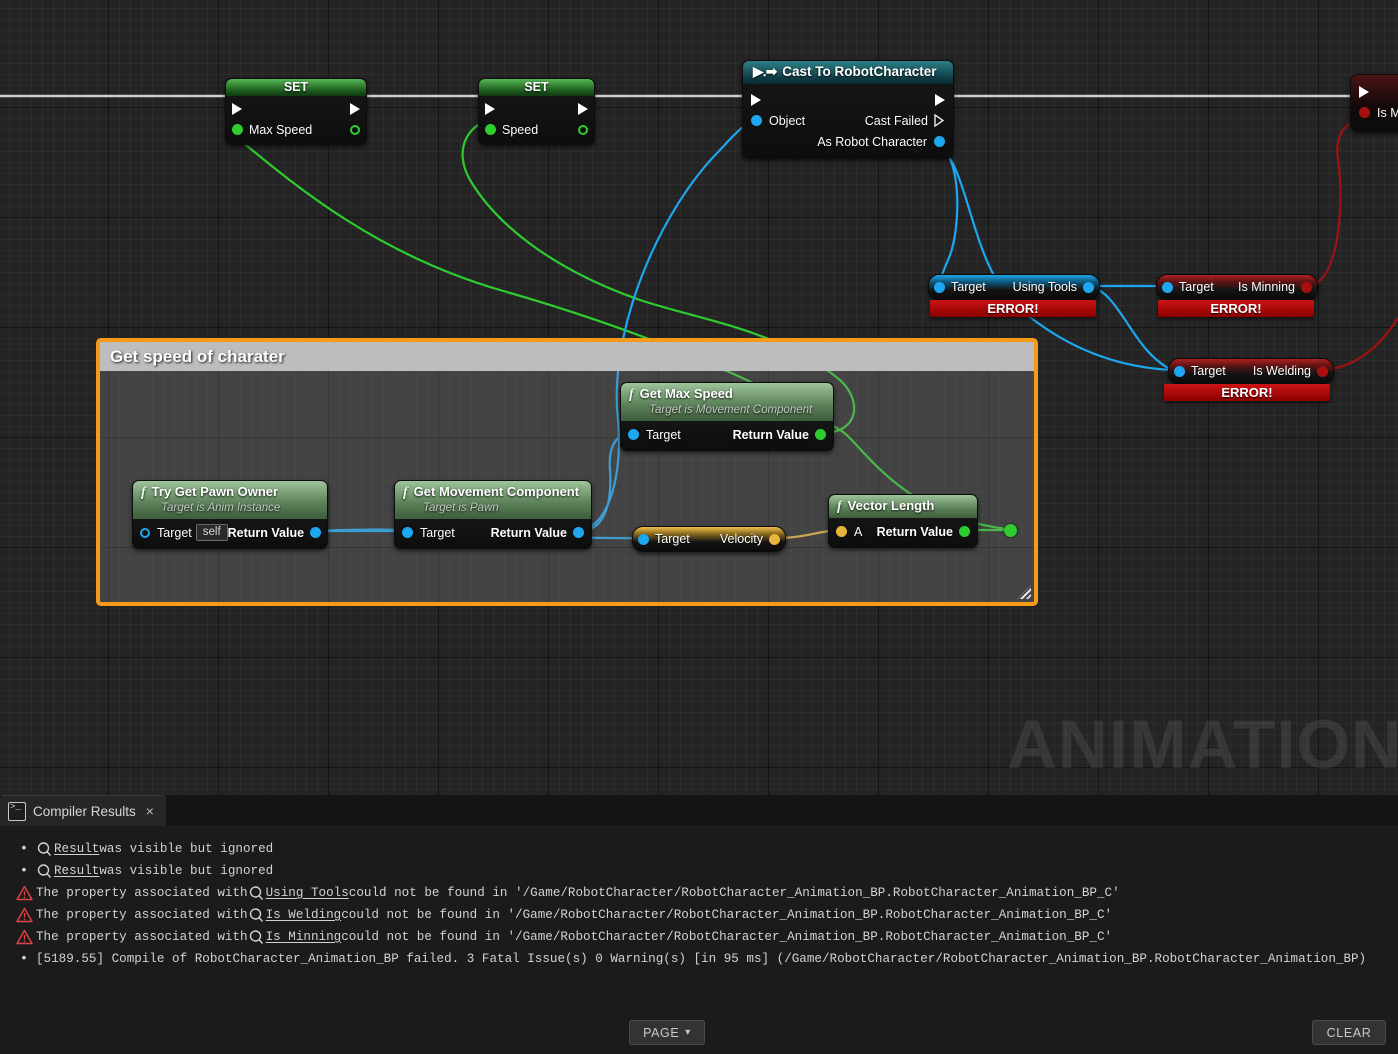 The image size is (1398, 1054). I want to click on node-title: f Vector Length, so click(903, 506).